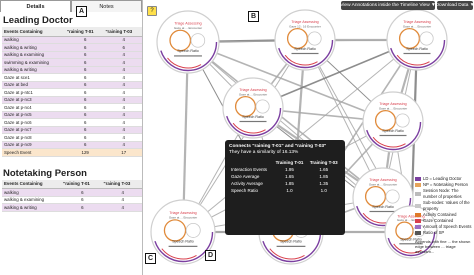 Image resolution: width=474 pixels, height=275 pixels. I want to click on tooltip-header: Training T-01, so click(289, 162).